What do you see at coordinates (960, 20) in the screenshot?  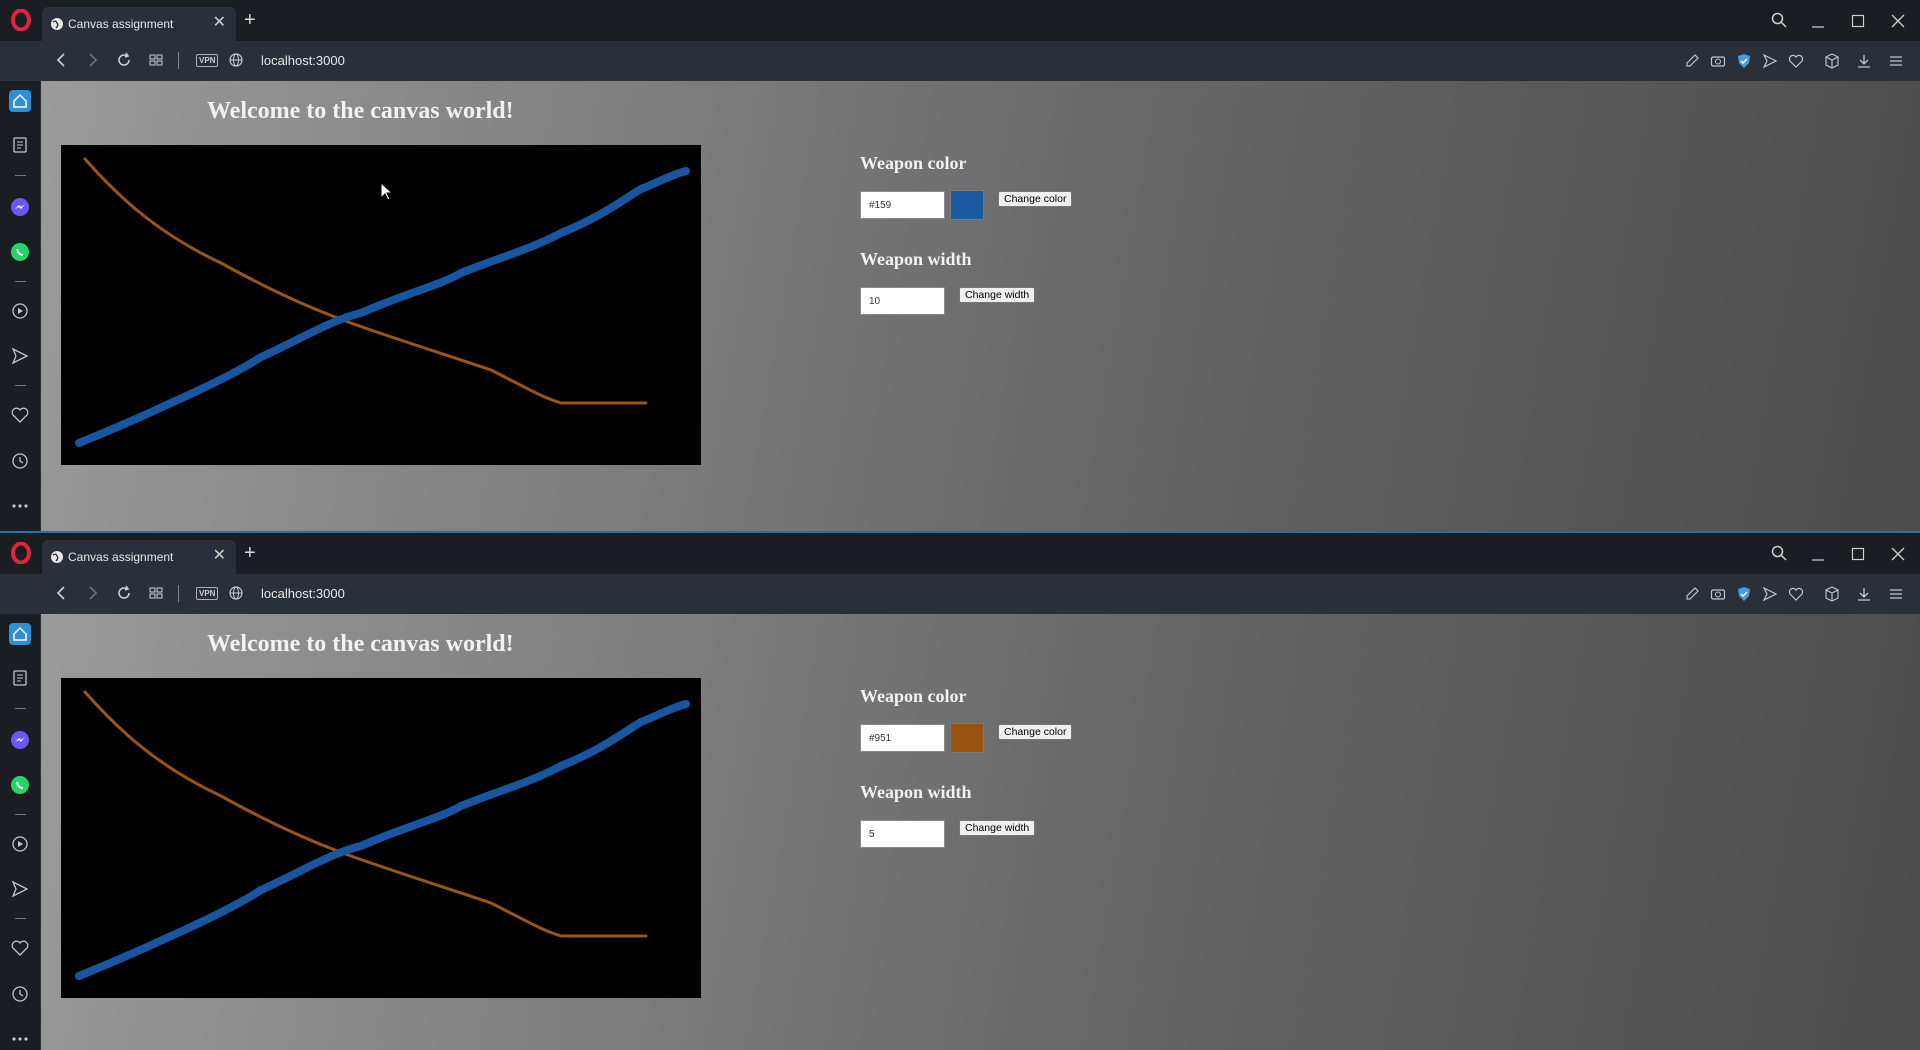 I see `tab-bar: Canvas assignment ✕ +` at bounding box center [960, 20].